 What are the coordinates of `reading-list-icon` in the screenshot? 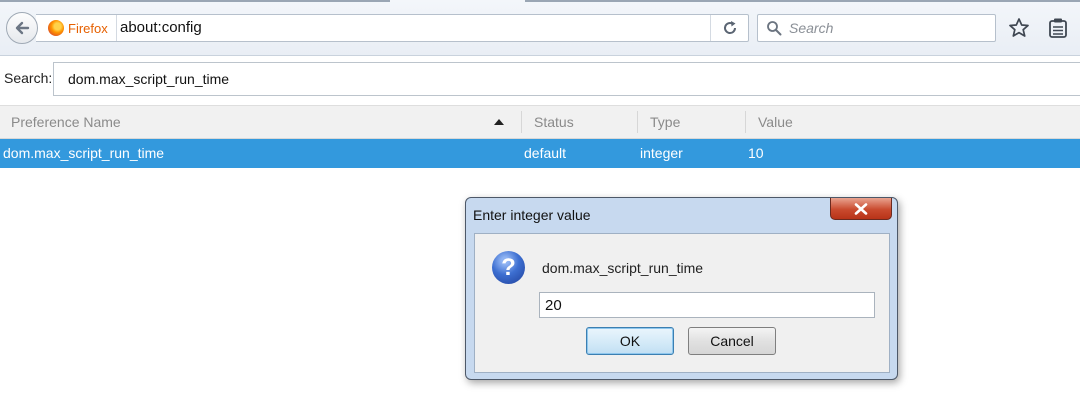 It's located at (1058, 28).